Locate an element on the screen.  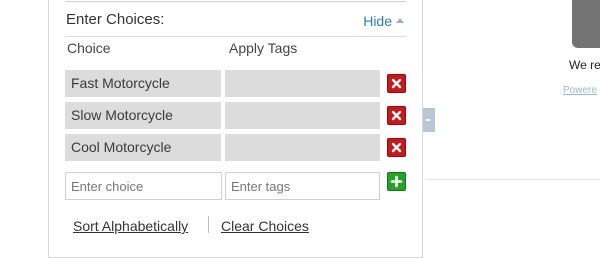
clear-choices-link: Clear Choices is located at coordinates (265, 226).